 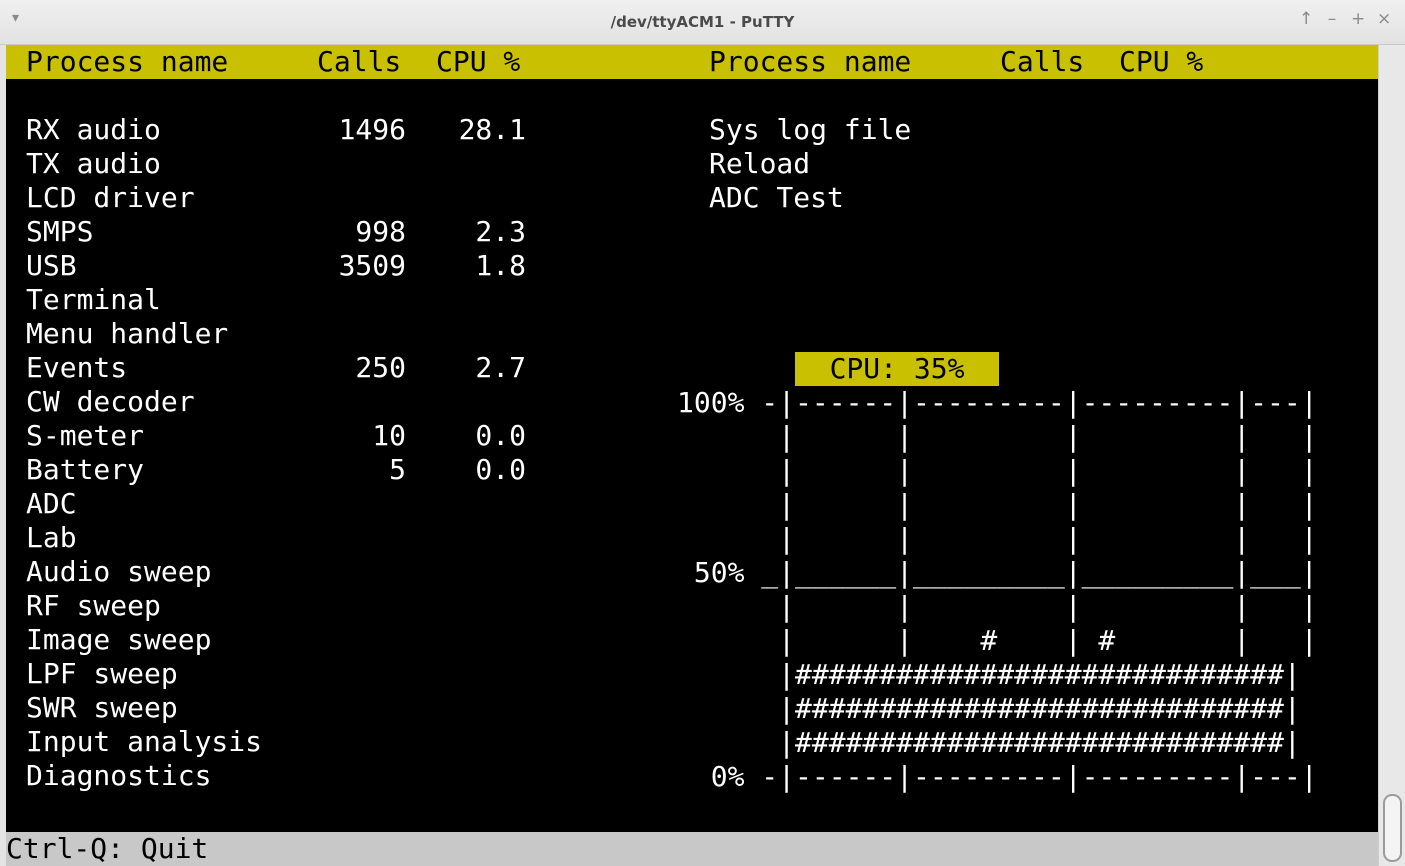 What do you see at coordinates (85, 469) in the screenshot?
I see `process-name: Battery` at bounding box center [85, 469].